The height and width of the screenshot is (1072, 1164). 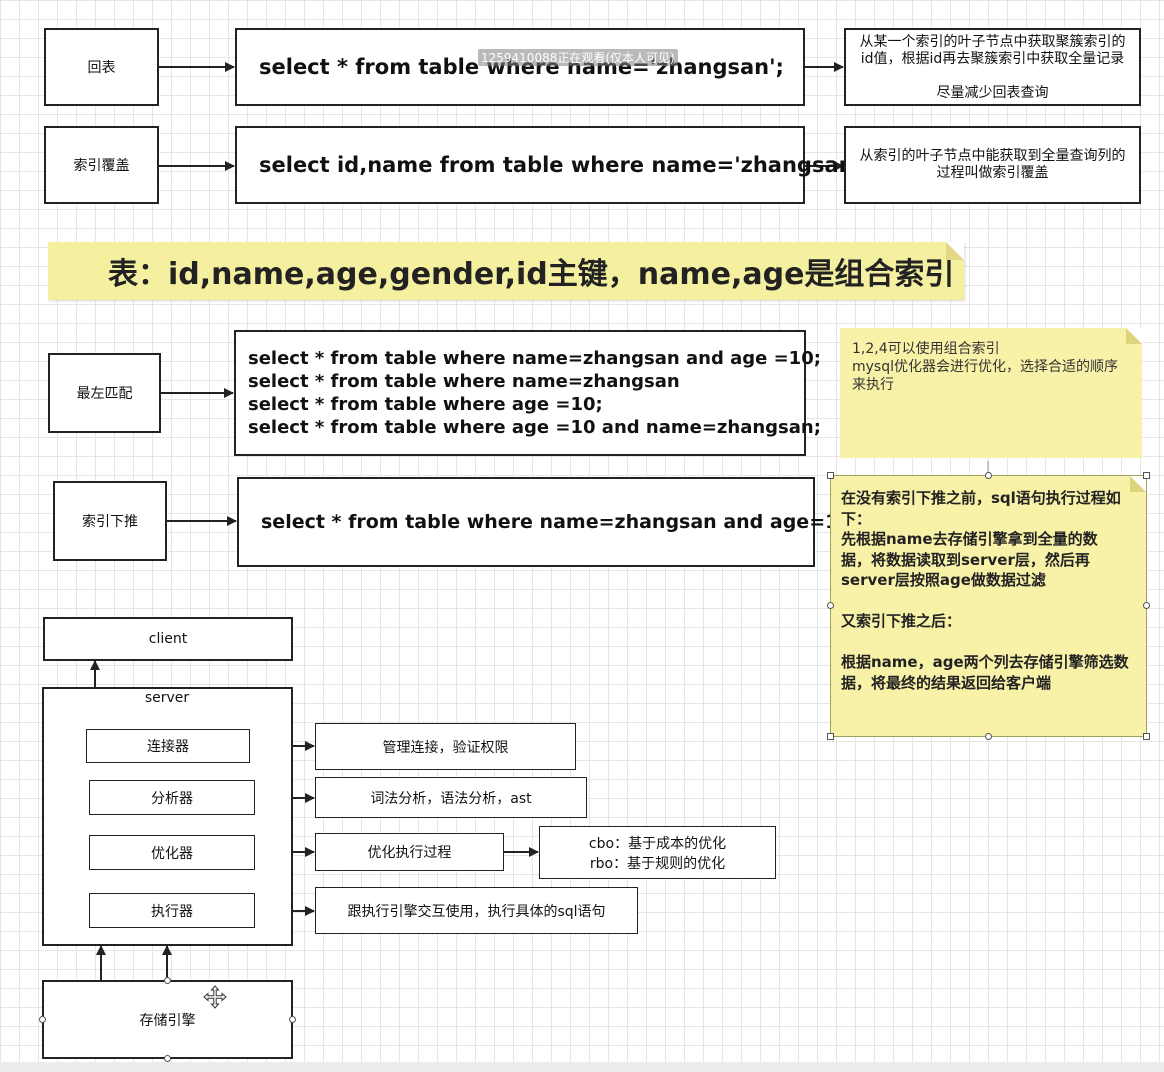 I want to click on huibiao-label: 回表, so click(x=101, y=68).